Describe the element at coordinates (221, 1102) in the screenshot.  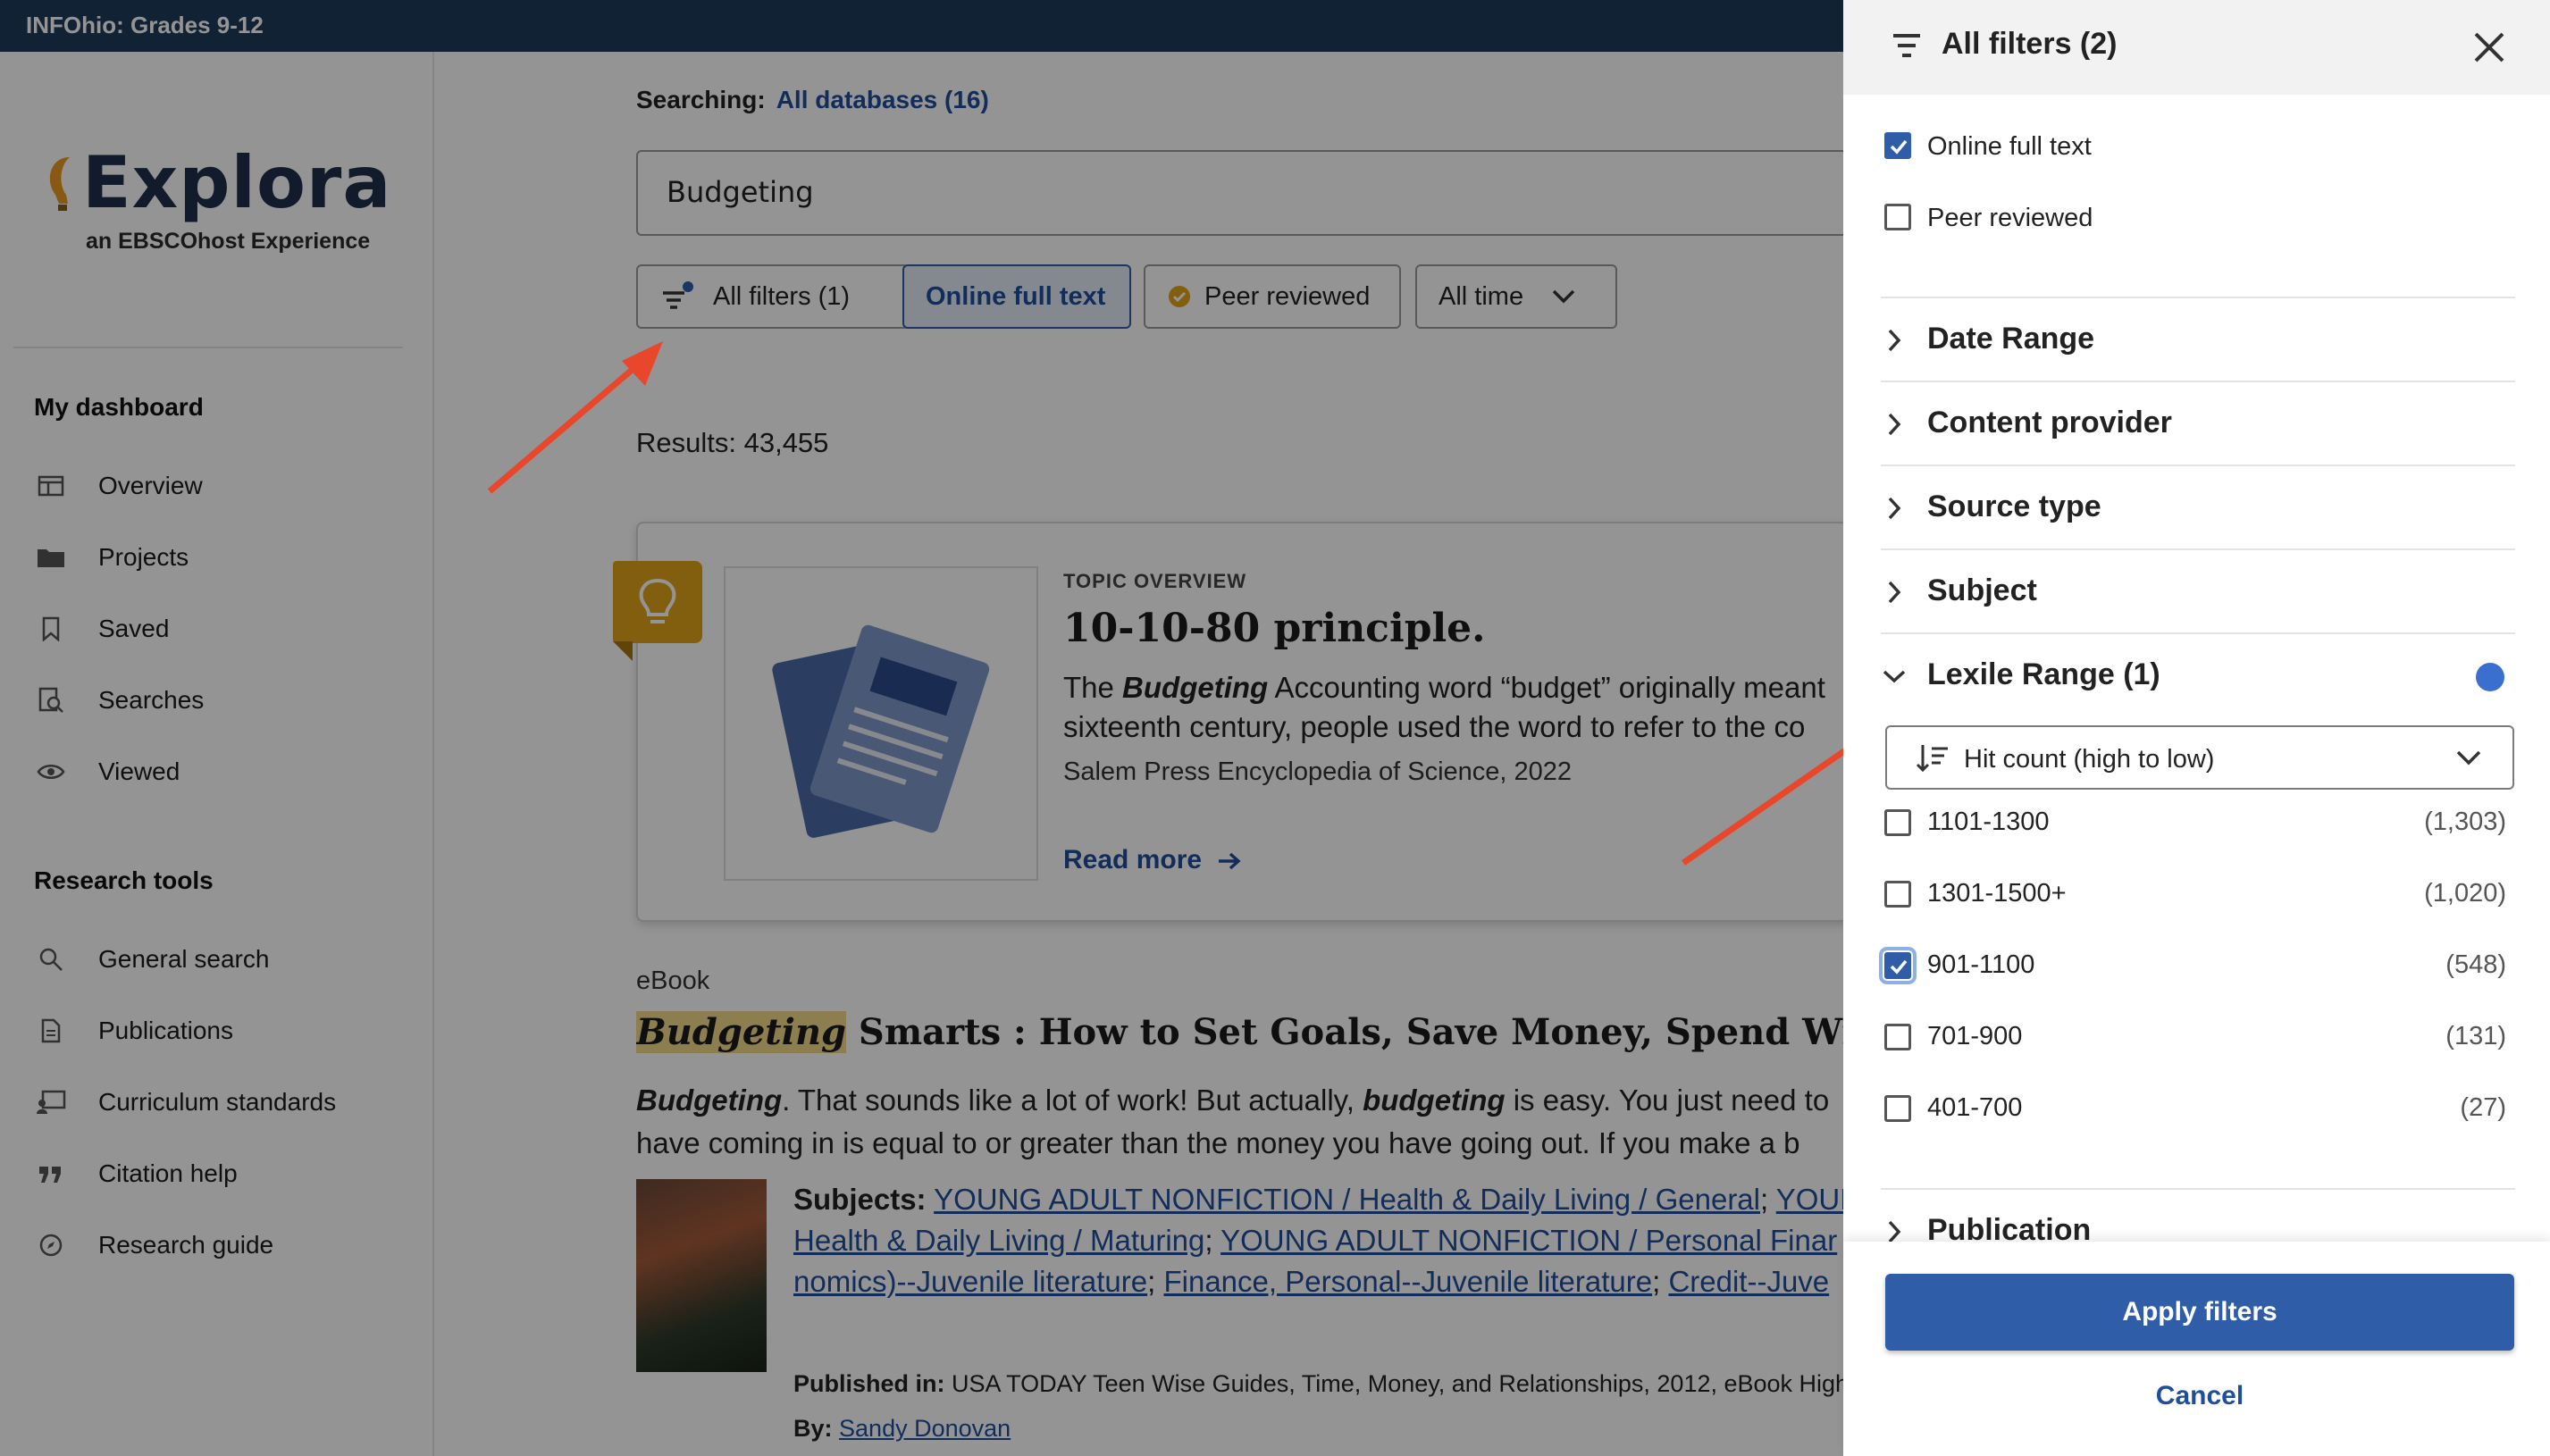
I see `sidebar-item-curriculum-standards: Curriculum standards` at that location.